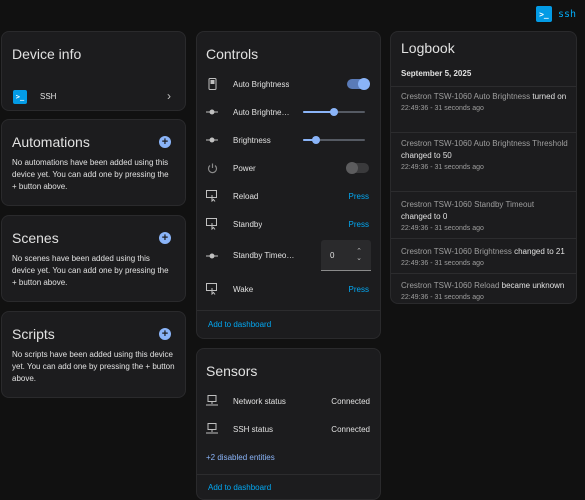 Image resolution: width=585 pixels, height=500 pixels. I want to click on control-row-reload: Reload Press, so click(288, 196).